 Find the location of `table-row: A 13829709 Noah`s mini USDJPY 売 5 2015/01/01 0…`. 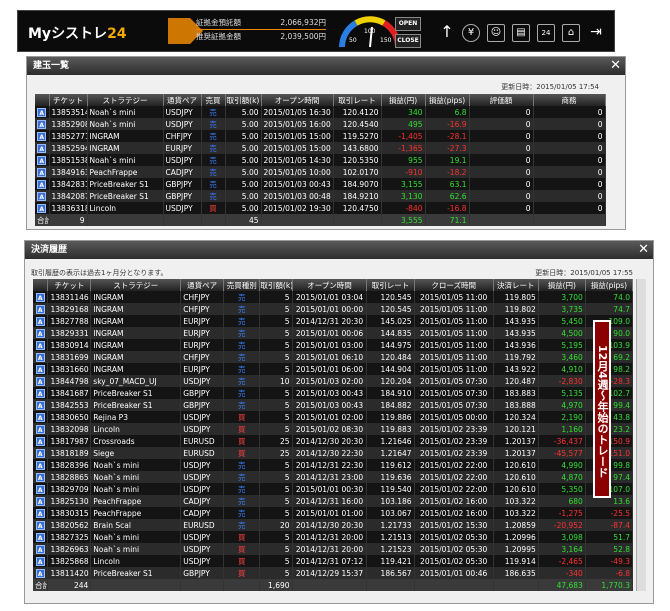

table-row: A 13829709 Noah`s mini USDJPY 売 5 2015/01/01 0… is located at coordinates (333, 489).